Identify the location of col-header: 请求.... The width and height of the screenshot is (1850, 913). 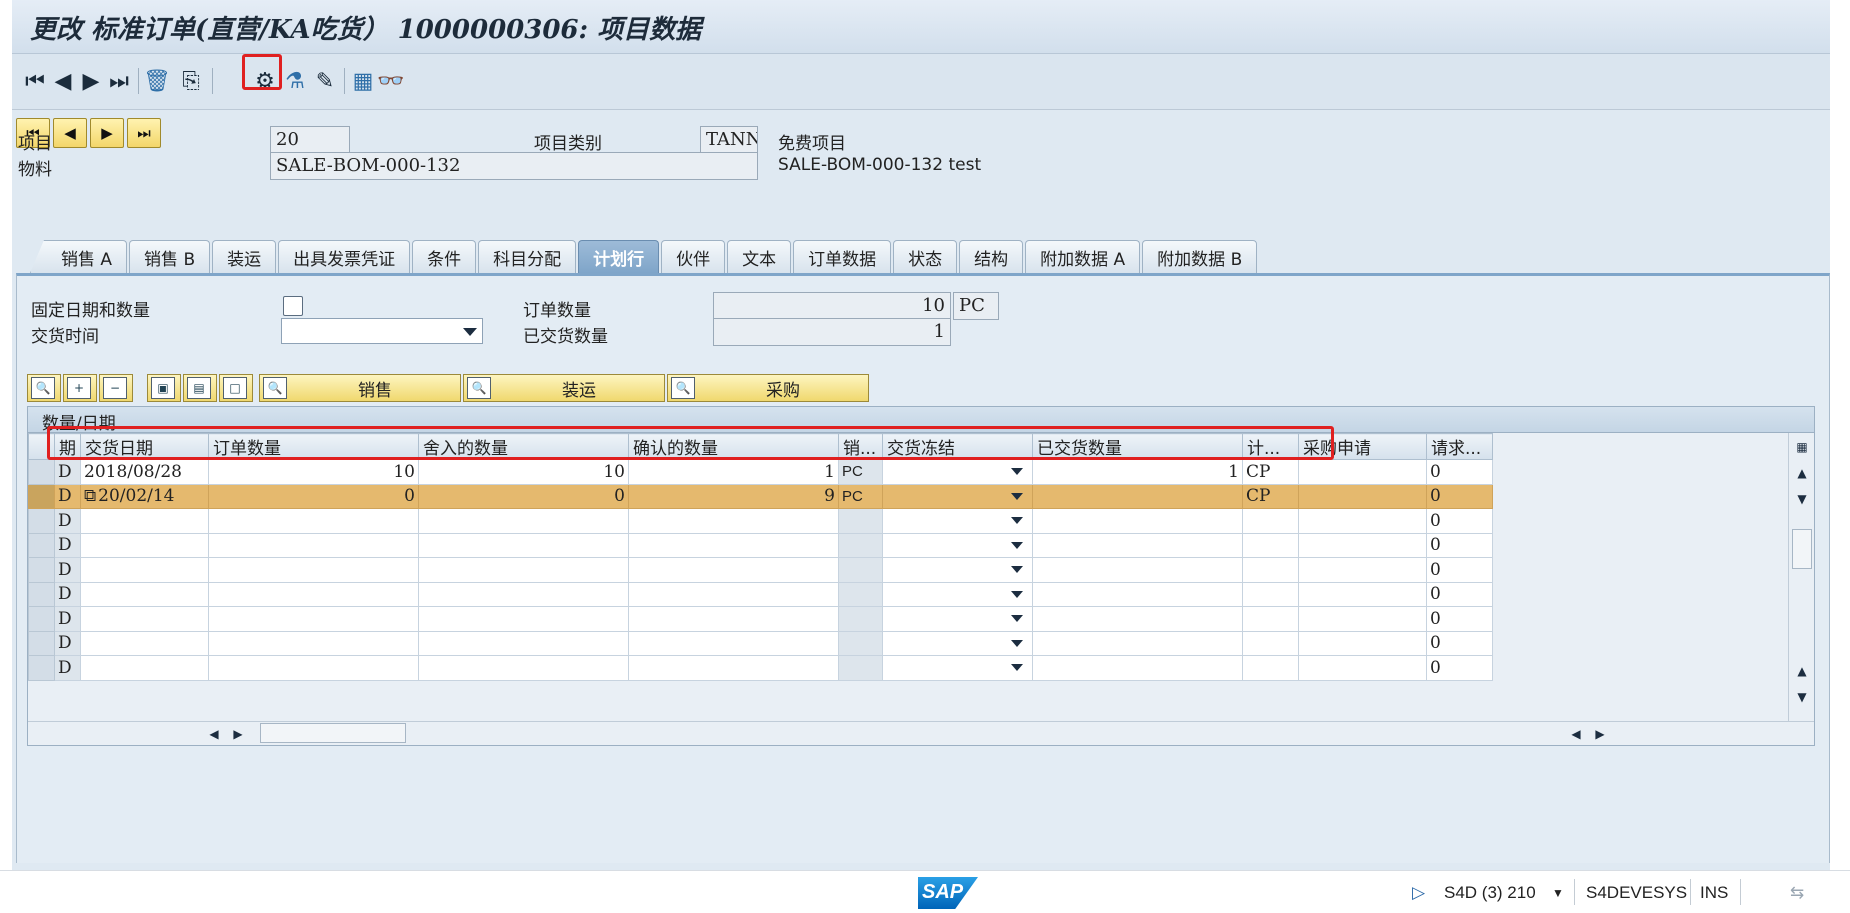
(1459, 446).